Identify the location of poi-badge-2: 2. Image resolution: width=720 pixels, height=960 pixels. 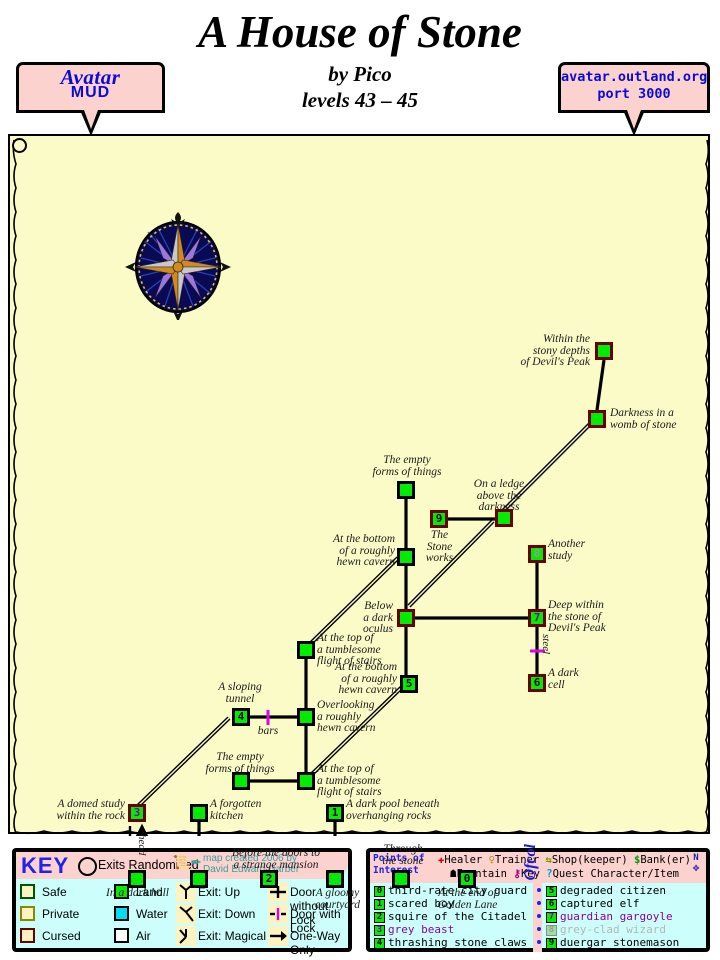
(379, 917).